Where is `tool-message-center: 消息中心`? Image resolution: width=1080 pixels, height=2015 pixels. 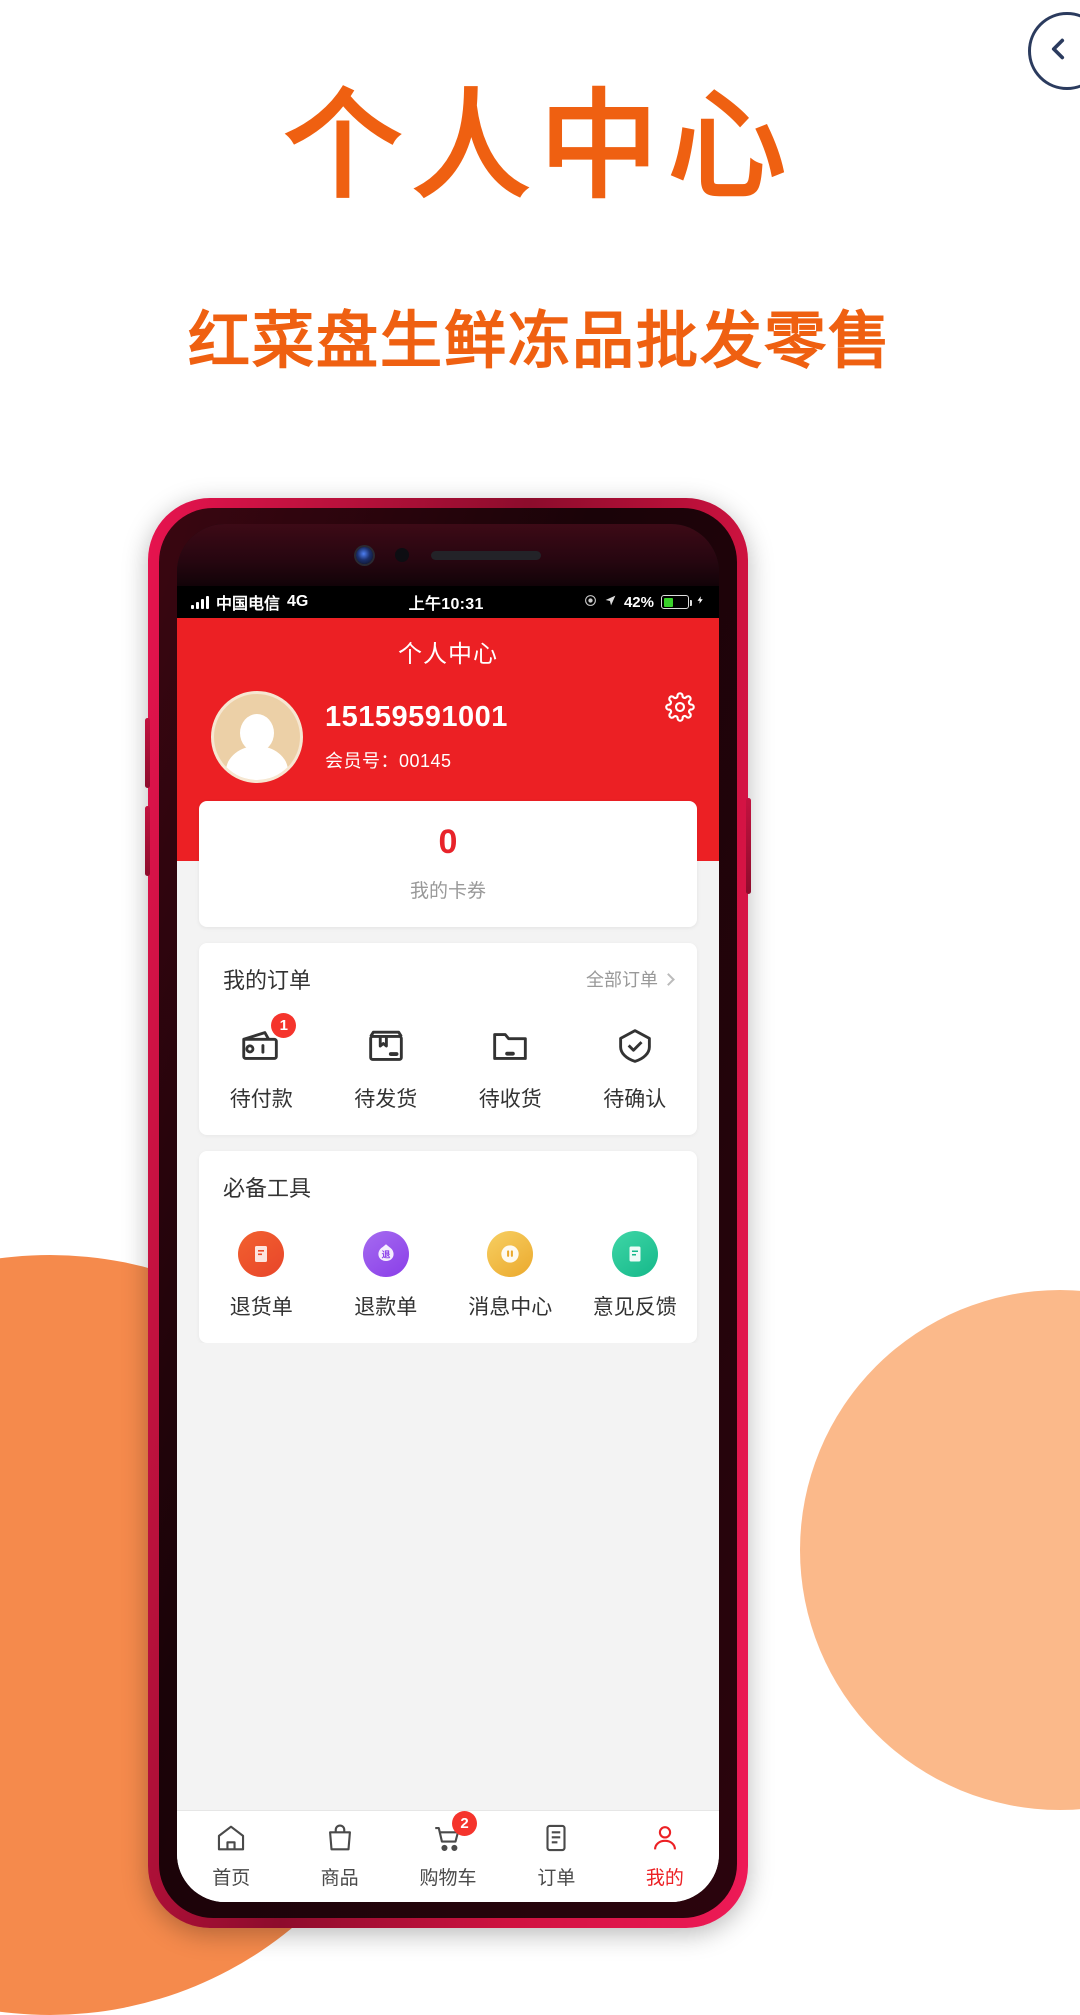
tool-message-center: 消息中心 is located at coordinates (510, 1276).